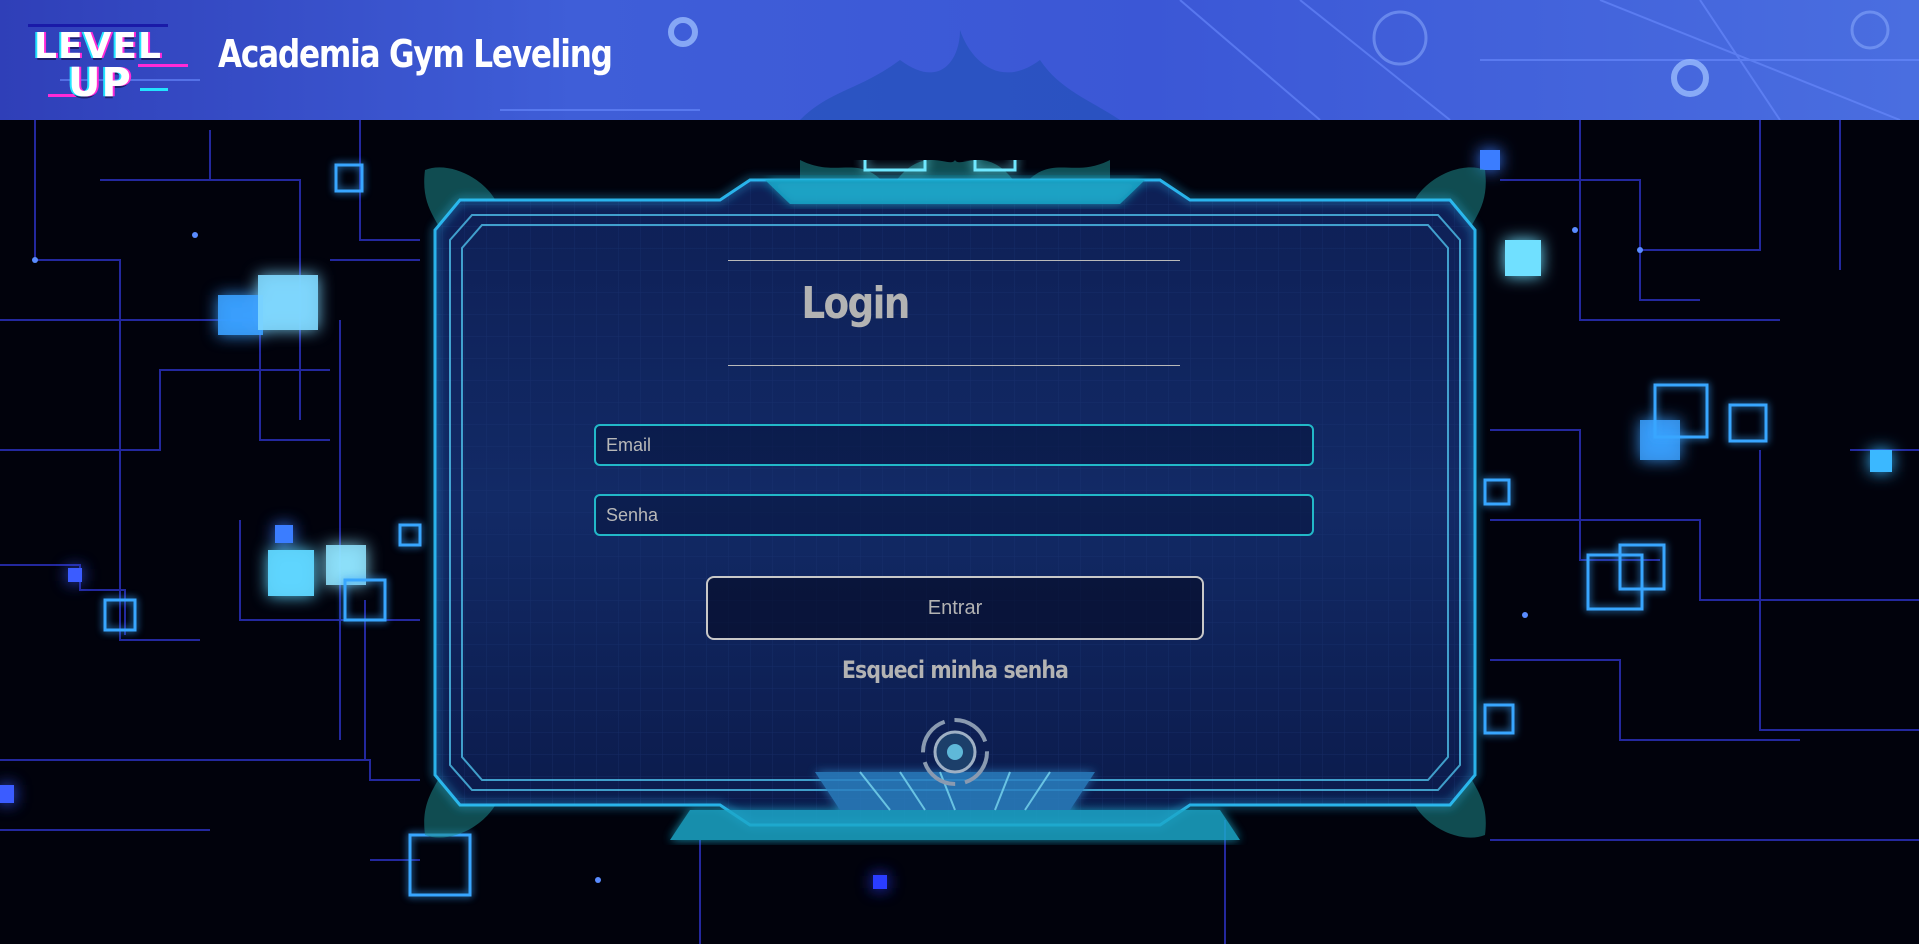 This screenshot has height=944, width=1919. Describe the element at coordinates (959, 60) in the screenshot. I see `top-header: LEVEL UP Academia Gym Leveling` at that location.